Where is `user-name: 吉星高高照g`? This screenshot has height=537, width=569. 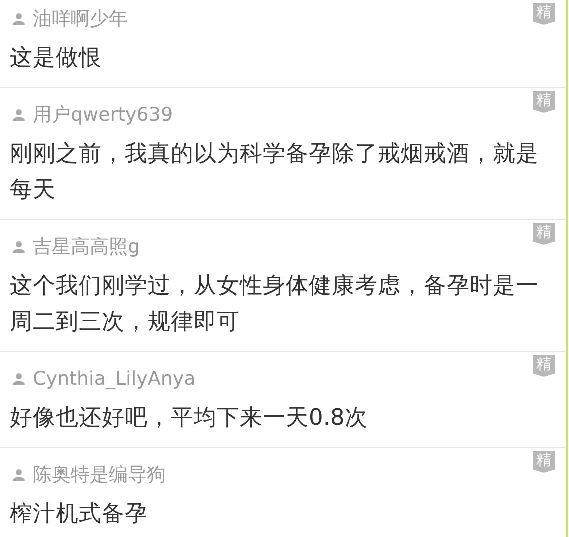
user-name: 吉星高高照g is located at coordinates (86, 247).